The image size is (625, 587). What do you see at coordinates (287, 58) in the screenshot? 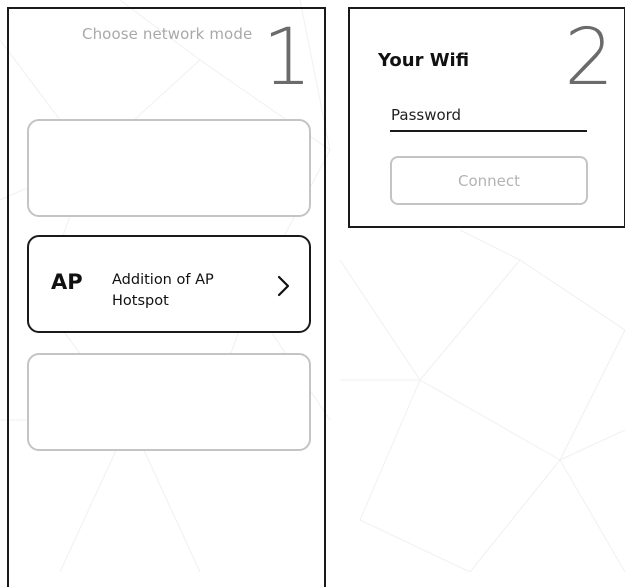
I see `step-number-1: 1` at bounding box center [287, 58].